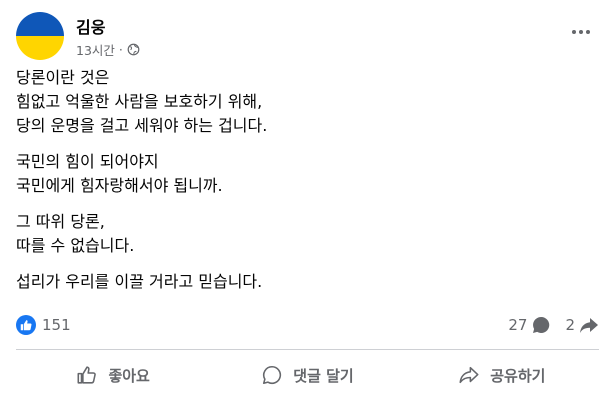  I want to click on reactions-summary: 151, so click(43, 325).